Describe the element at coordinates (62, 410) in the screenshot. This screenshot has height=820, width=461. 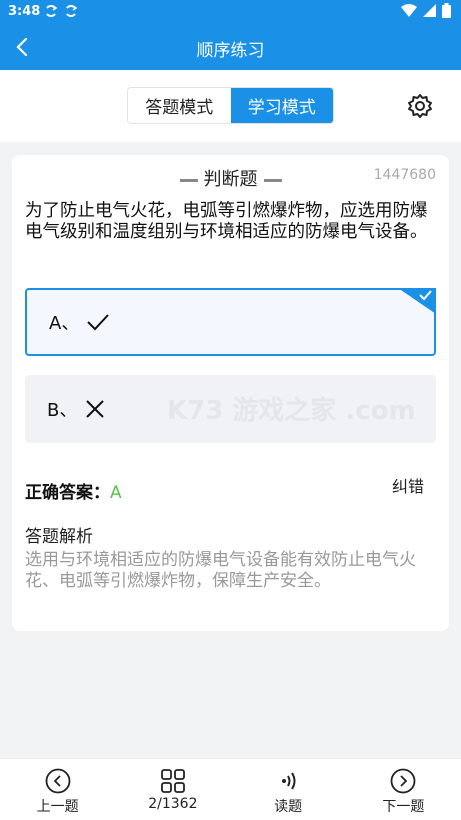
I see `option-label: B、` at that location.